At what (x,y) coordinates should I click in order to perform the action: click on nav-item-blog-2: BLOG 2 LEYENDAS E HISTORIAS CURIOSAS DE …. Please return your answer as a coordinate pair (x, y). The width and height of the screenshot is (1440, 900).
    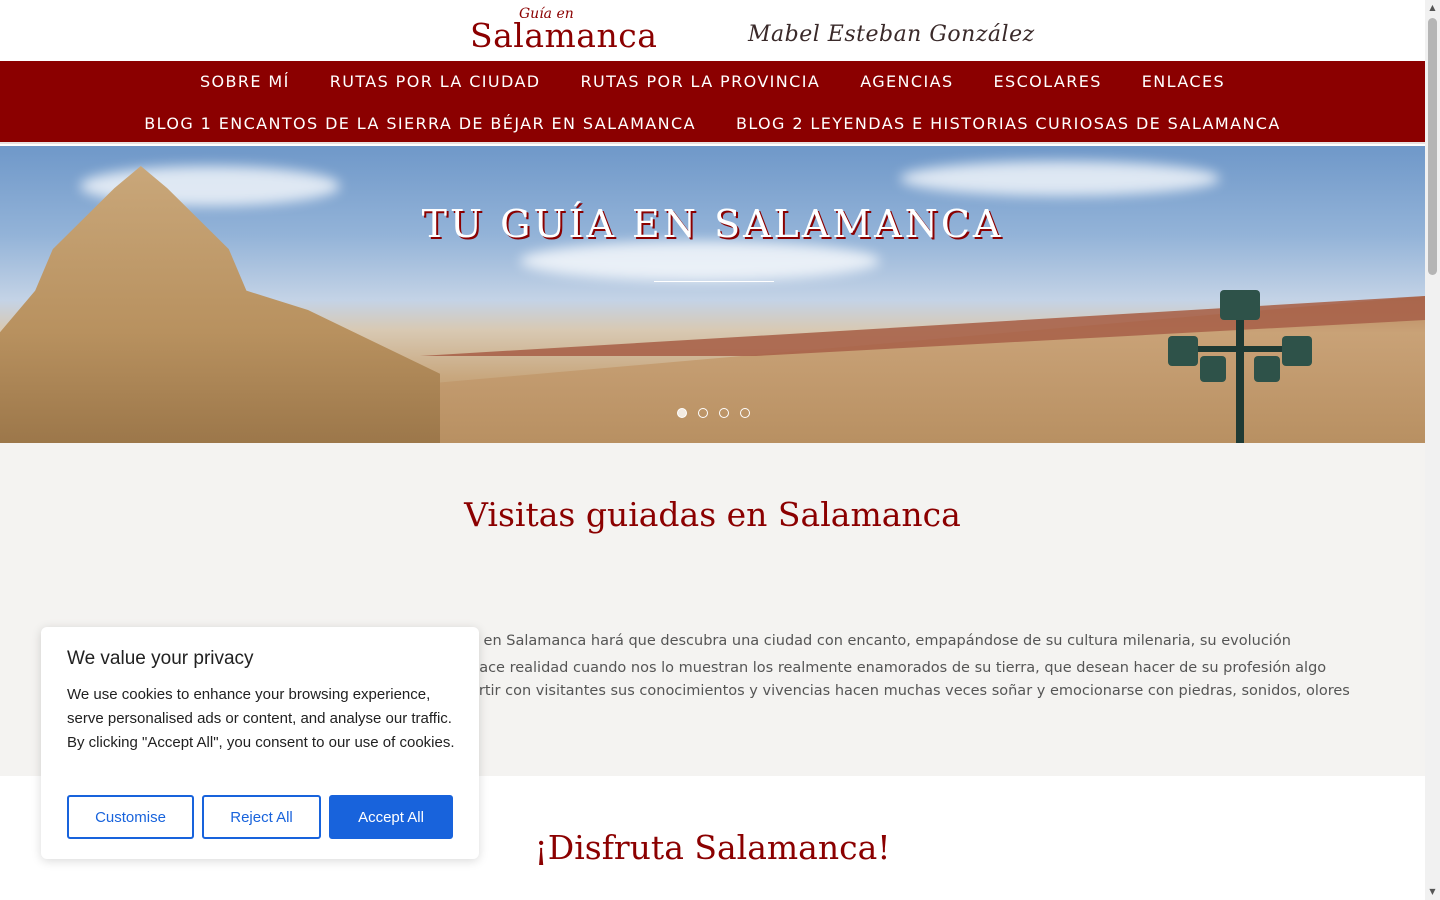
    Looking at the image, I should click on (1008, 123).